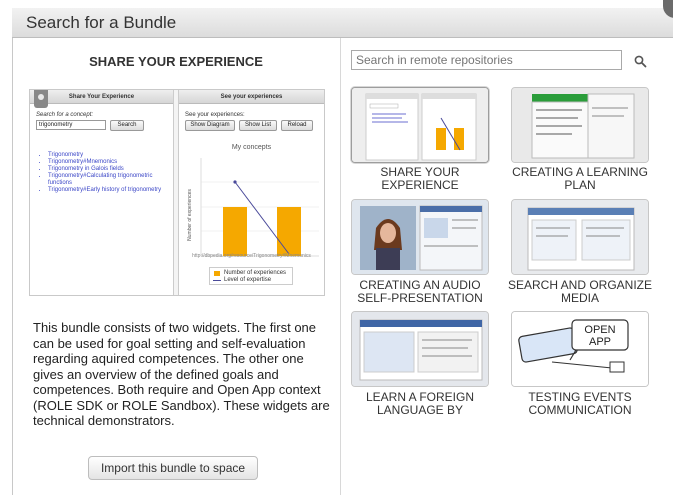  I want to click on preview-search-label: Search for a concept:, so click(65, 115).